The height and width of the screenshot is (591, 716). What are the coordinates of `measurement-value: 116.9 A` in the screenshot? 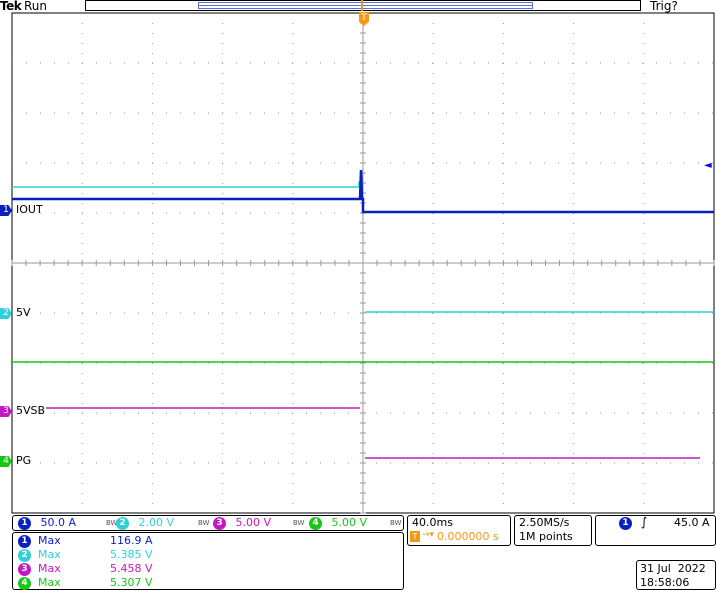 It's located at (131, 540).